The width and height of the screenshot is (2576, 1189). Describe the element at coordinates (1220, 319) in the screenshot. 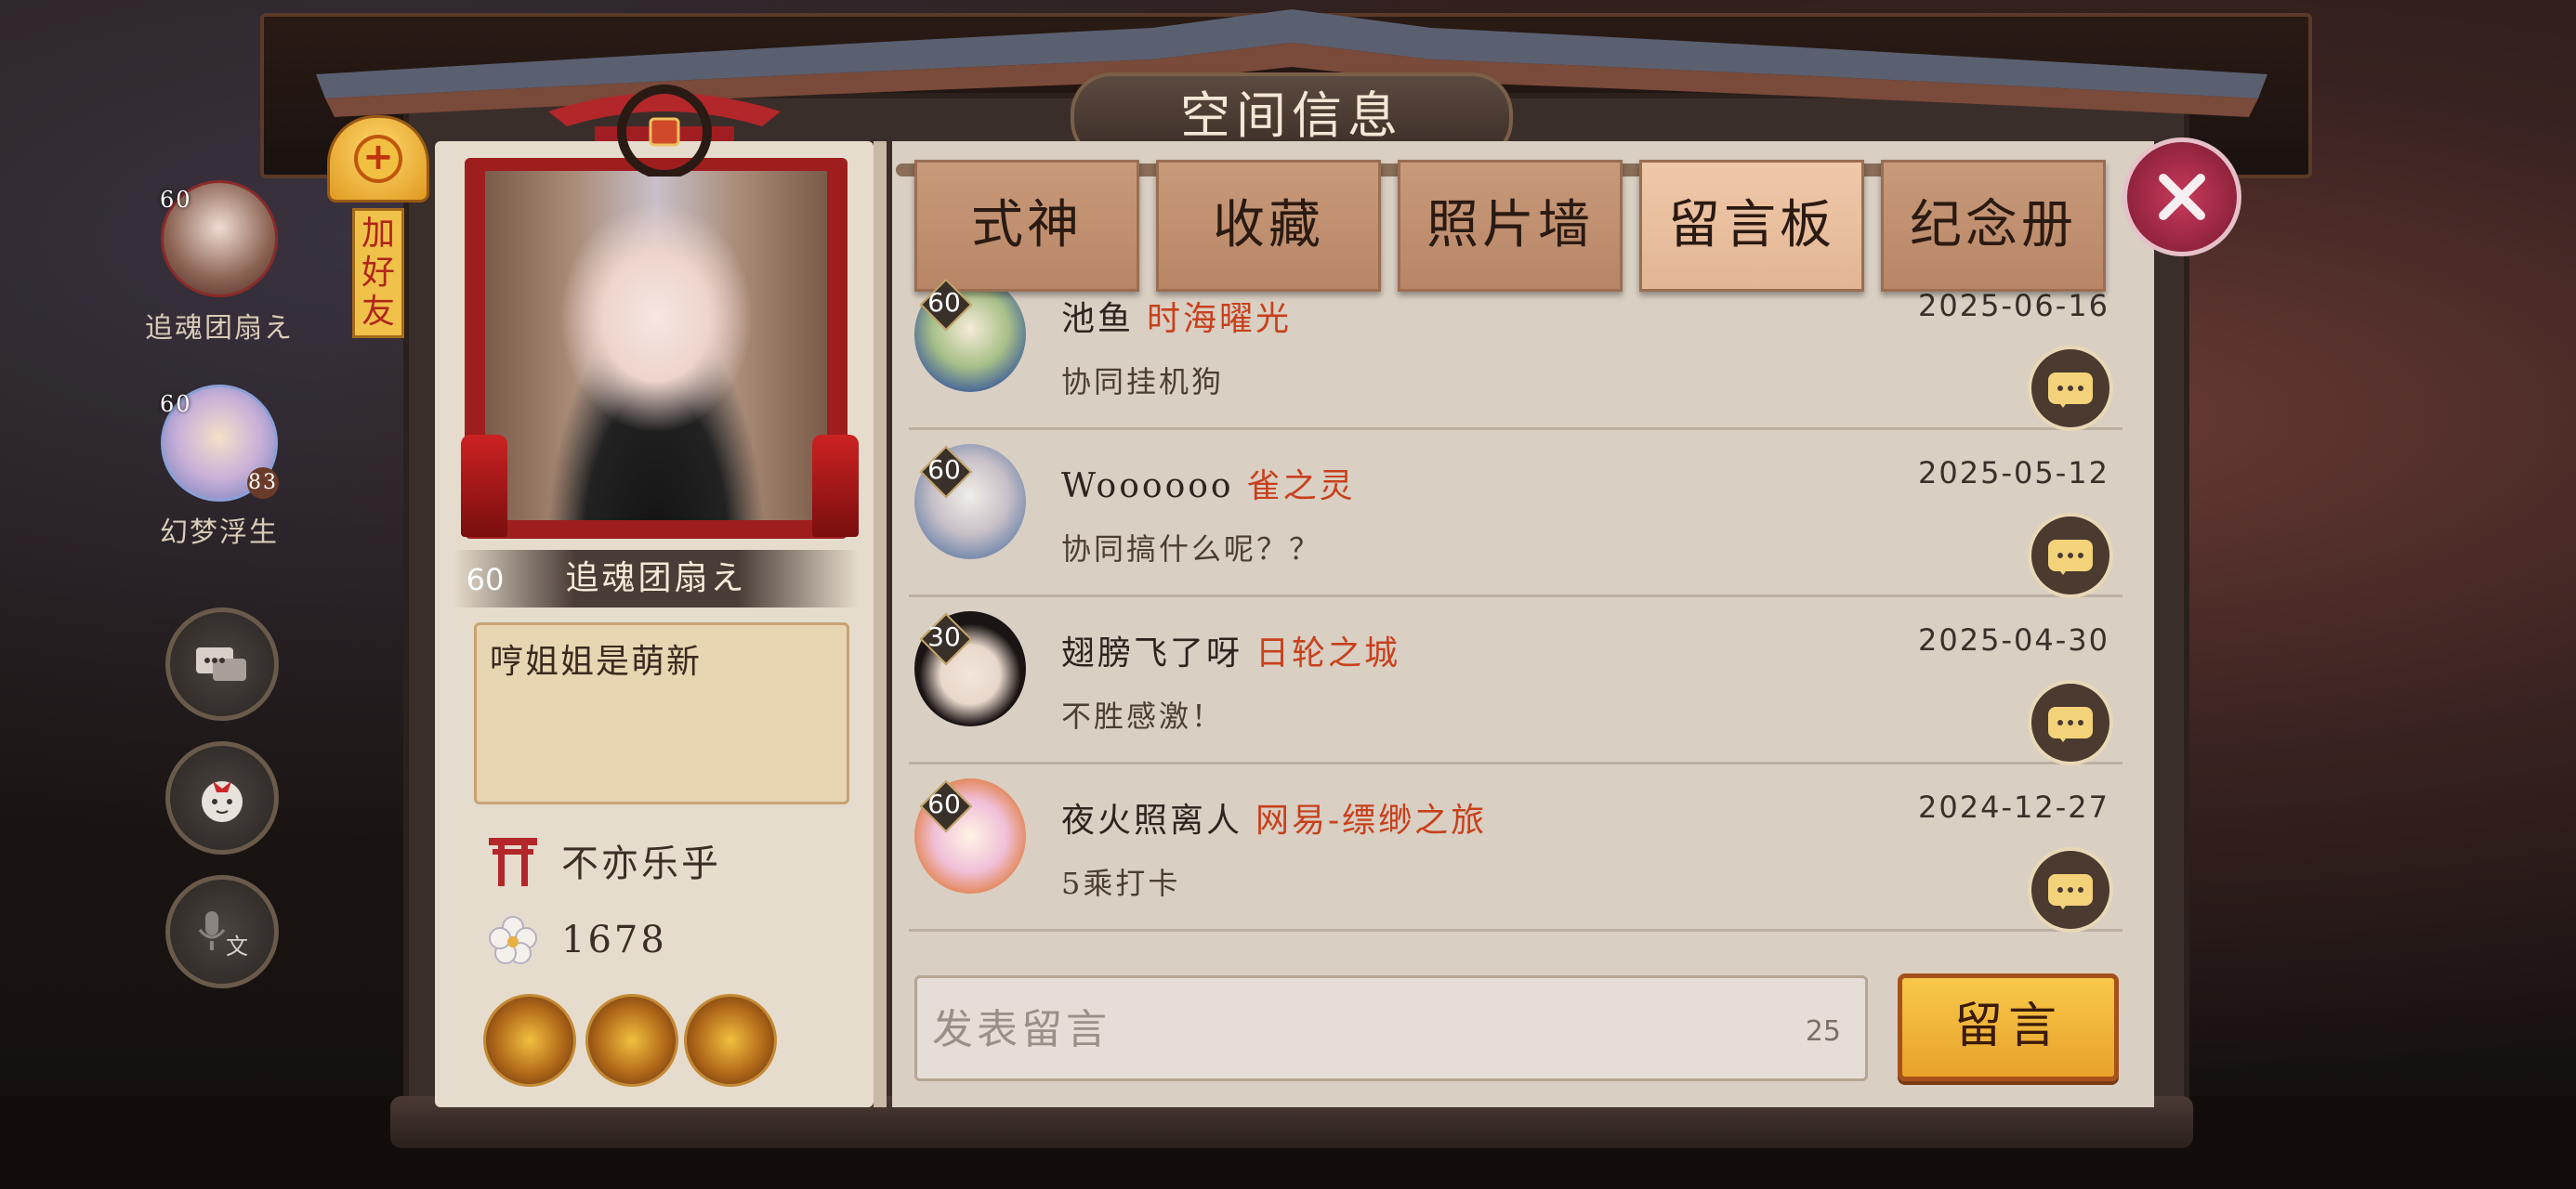

I see `server-name: 时海曜光` at that location.